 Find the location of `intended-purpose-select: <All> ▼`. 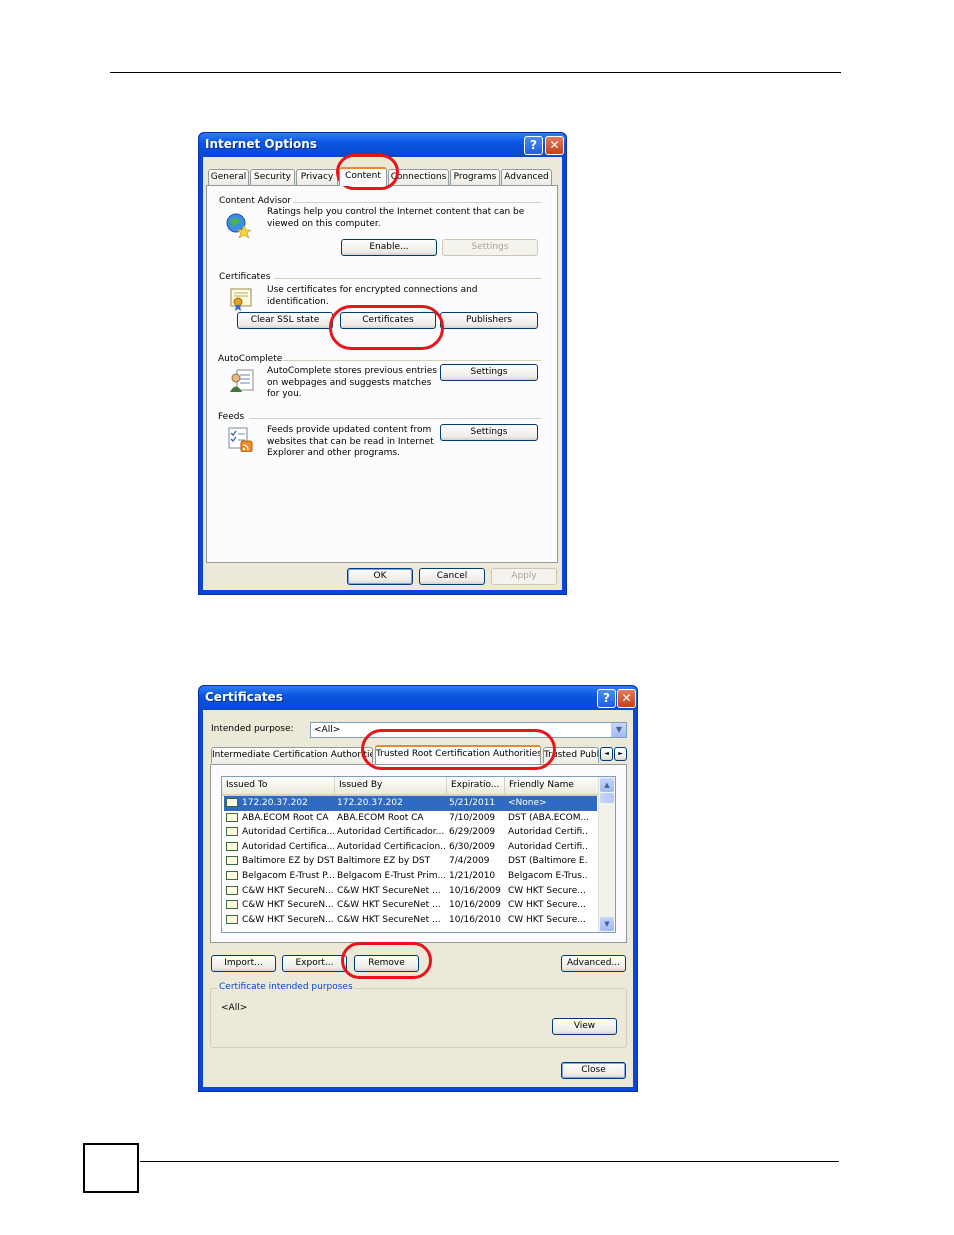

intended-purpose-select: <All> ▼ is located at coordinates (468, 730).